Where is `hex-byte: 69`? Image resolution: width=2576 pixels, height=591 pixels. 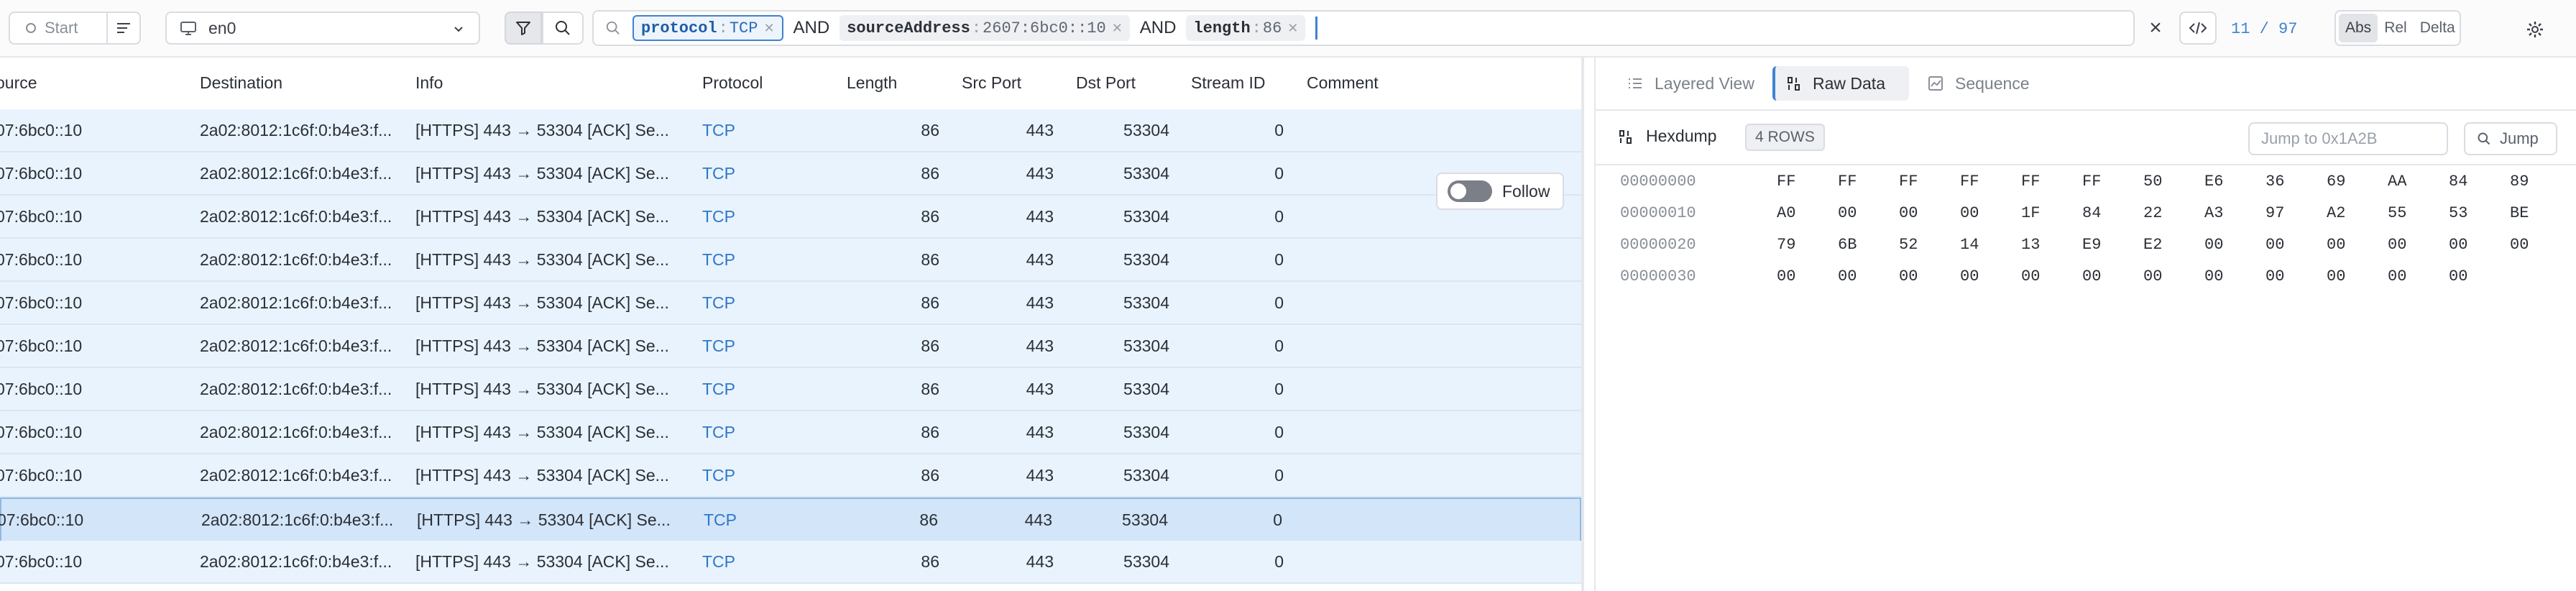 hex-byte: 69 is located at coordinates (2336, 182).